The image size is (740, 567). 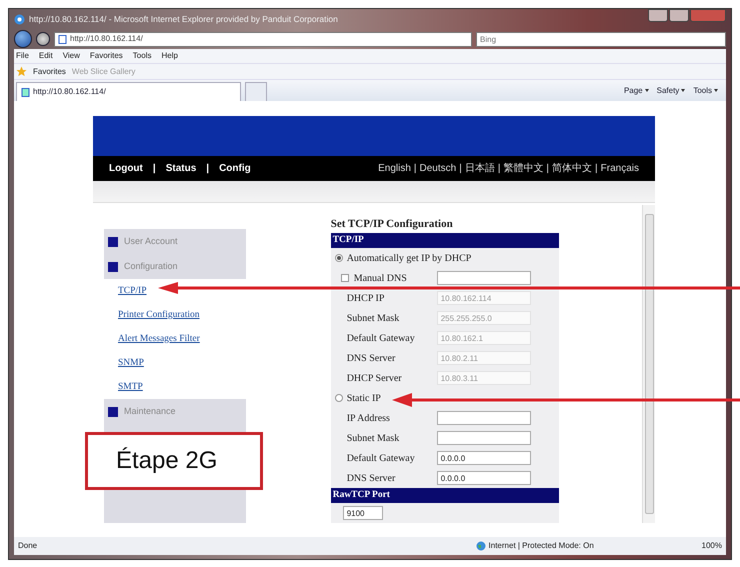 What do you see at coordinates (126, 168) in the screenshot?
I see `nav-link: Logout` at bounding box center [126, 168].